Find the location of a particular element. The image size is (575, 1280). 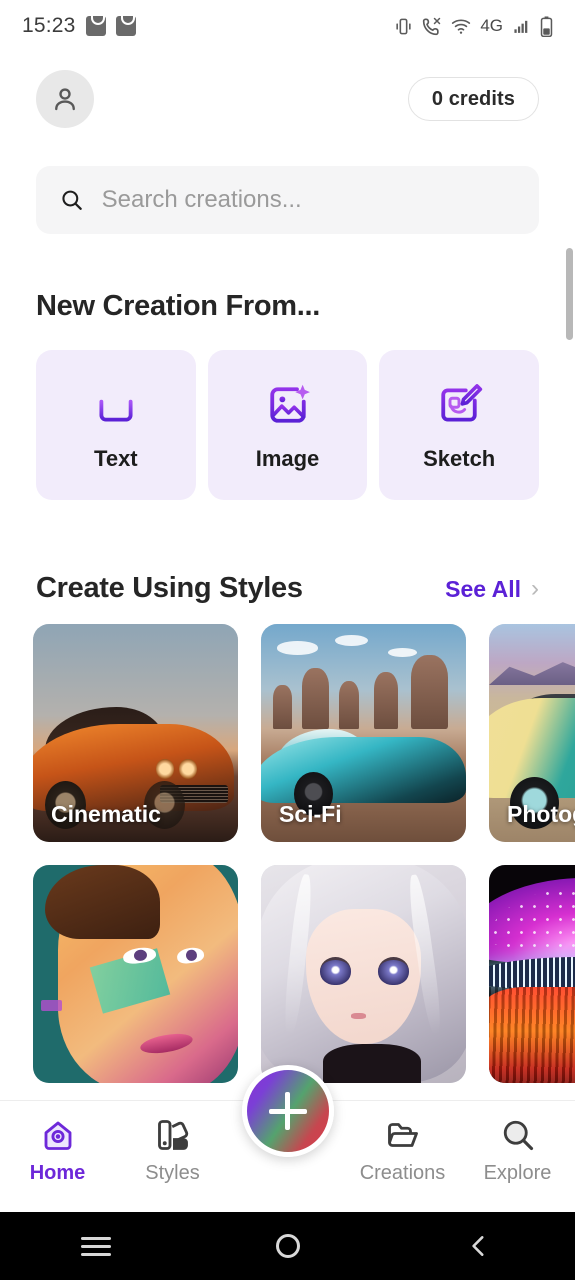

nav-item-label: Explore is located at coordinates (517, 1173).